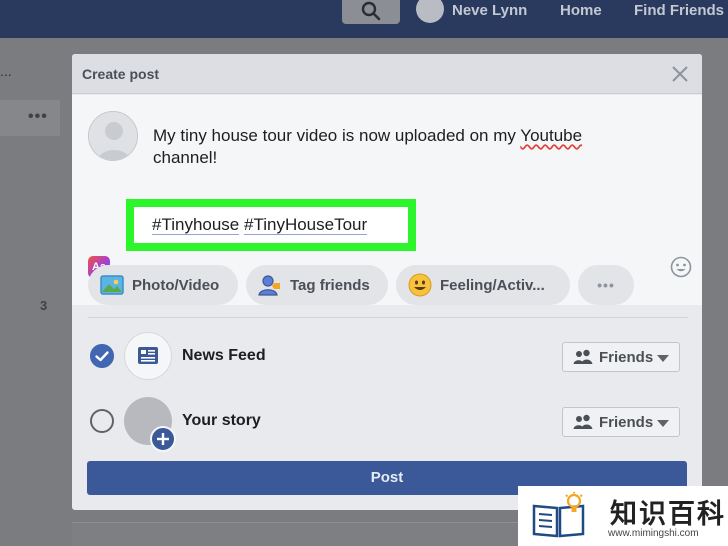 Image resolution: width=728 pixels, height=546 pixels. What do you see at coordinates (185, 157) in the screenshot?
I see `post-text-line2: channel!` at bounding box center [185, 157].